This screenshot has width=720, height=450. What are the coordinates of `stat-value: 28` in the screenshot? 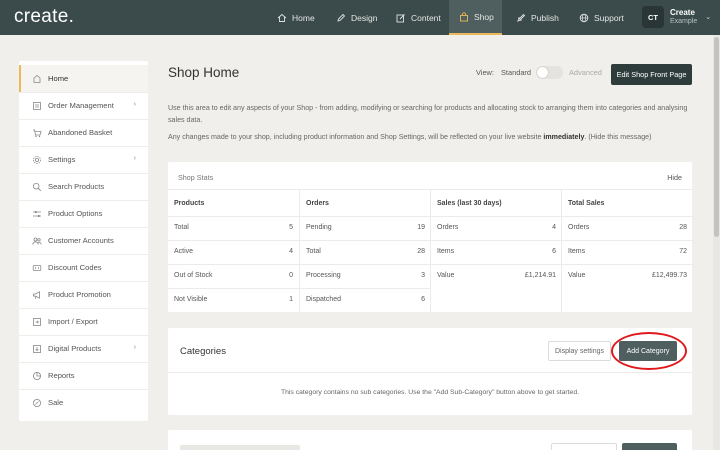 It's located at (421, 251).